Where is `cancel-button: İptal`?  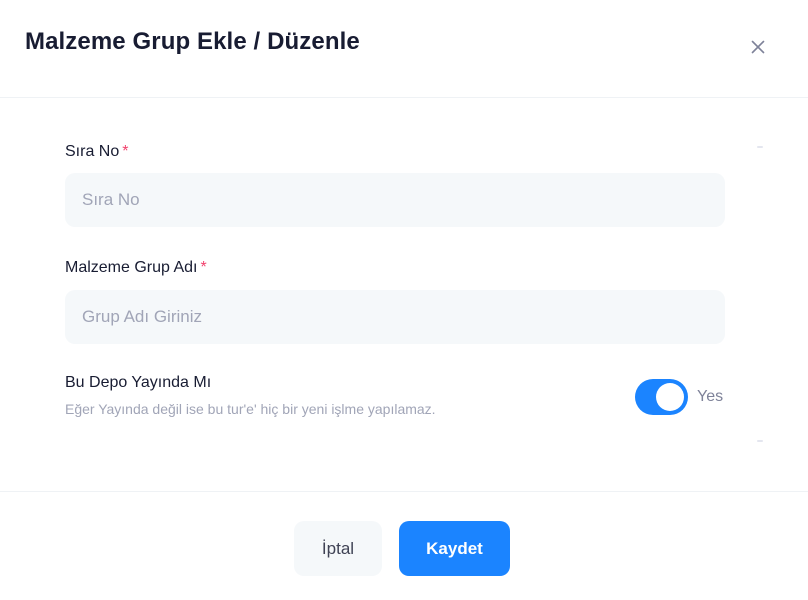 cancel-button: İptal is located at coordinates (338, 548).